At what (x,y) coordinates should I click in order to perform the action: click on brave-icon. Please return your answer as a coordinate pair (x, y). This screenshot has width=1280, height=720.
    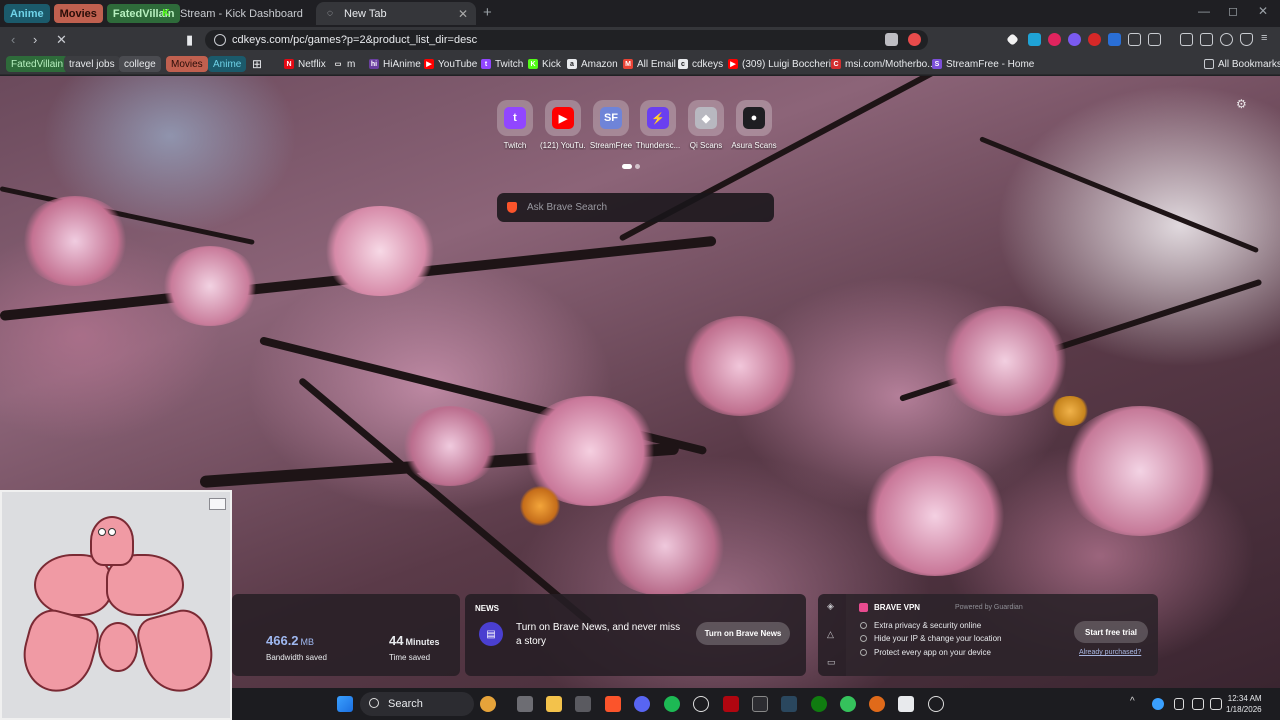
    Looking at the image, I should click on (613, 704).